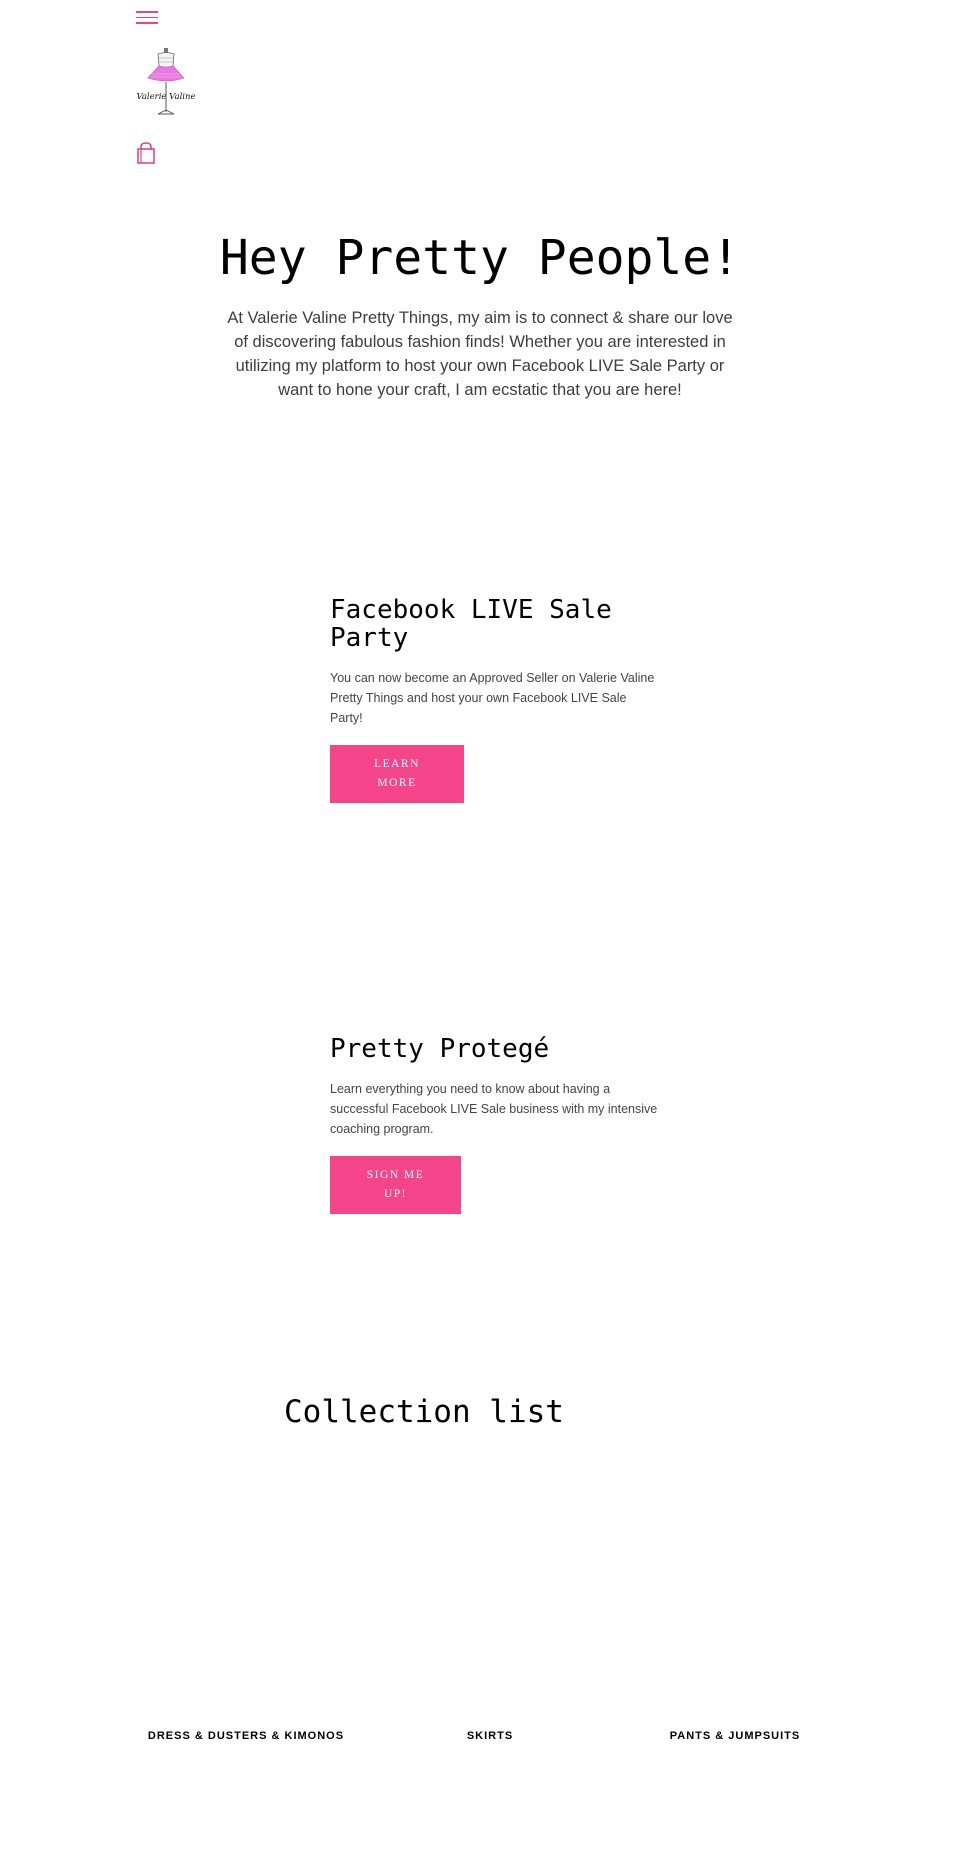  What do you see at coordinates (735, 1736) in the screenshot?
I see `collection-item-pants: Pants & Jumpsuits` at bounding box center [735, 1736].